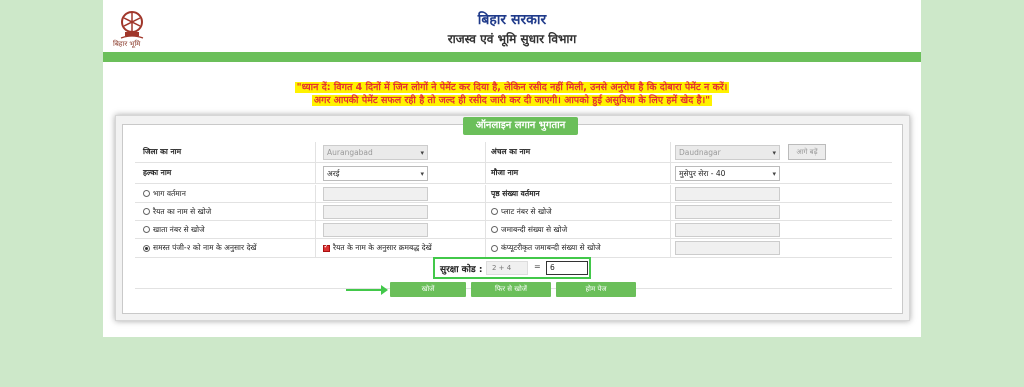 This screenshot has height=387, width=1024. Describe the element at coordinates (727, 230) in the screenshot. I see `jamabandi-input` at that location.